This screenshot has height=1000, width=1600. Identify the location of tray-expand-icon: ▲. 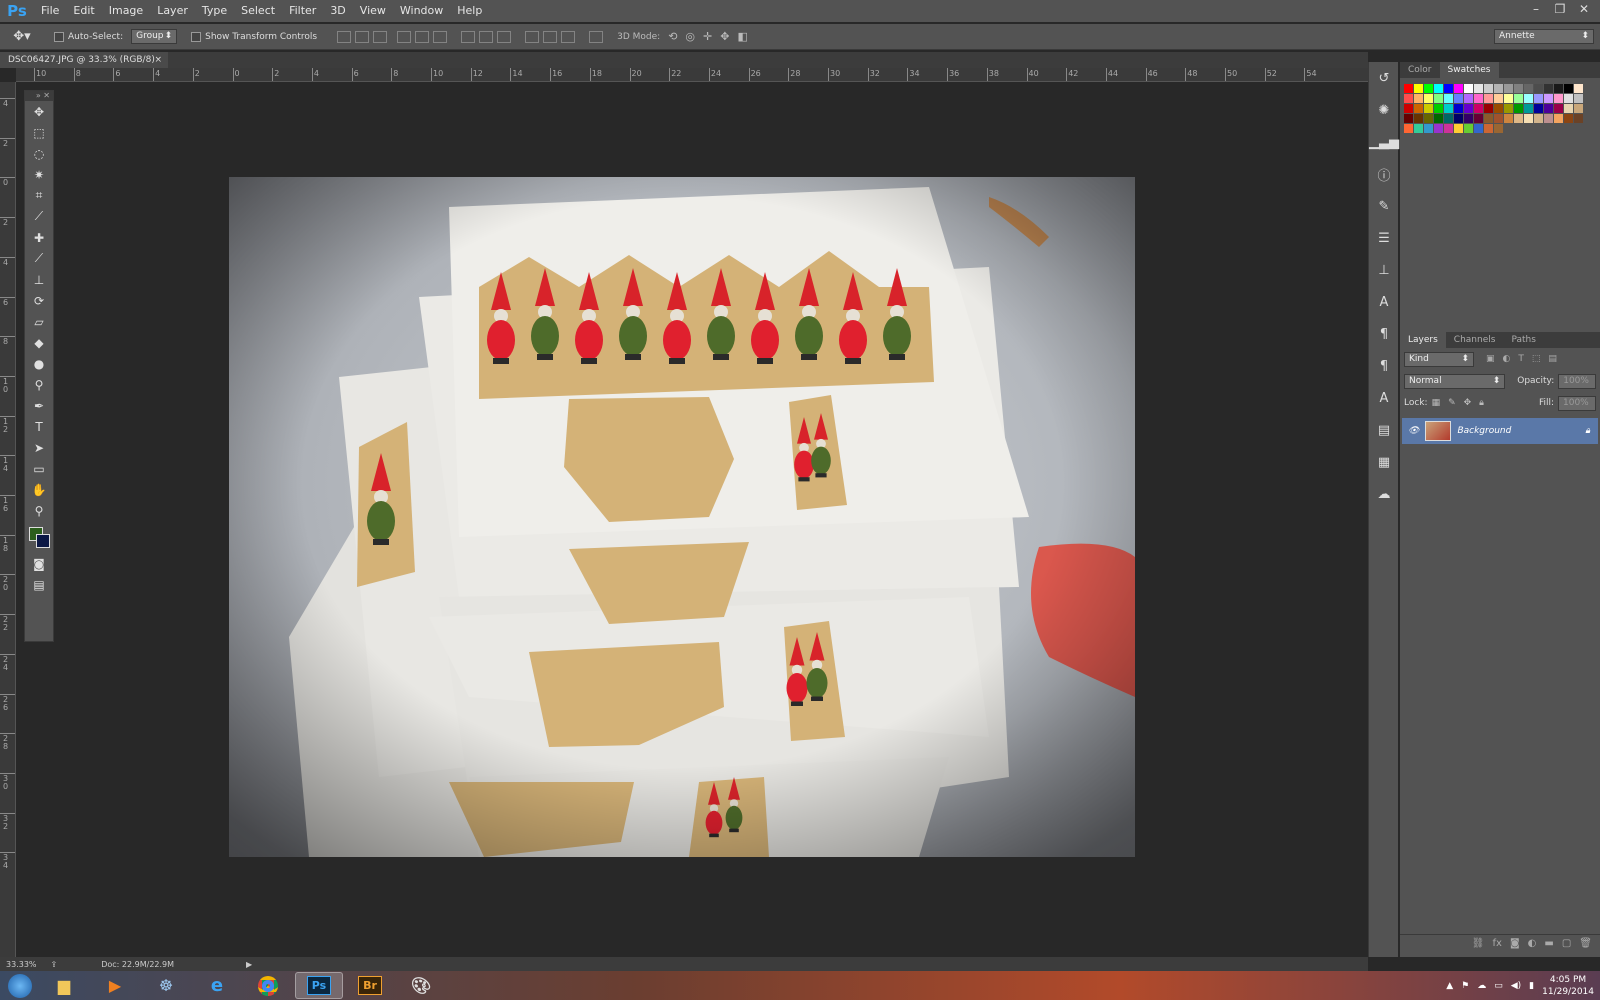
(1449, 986).